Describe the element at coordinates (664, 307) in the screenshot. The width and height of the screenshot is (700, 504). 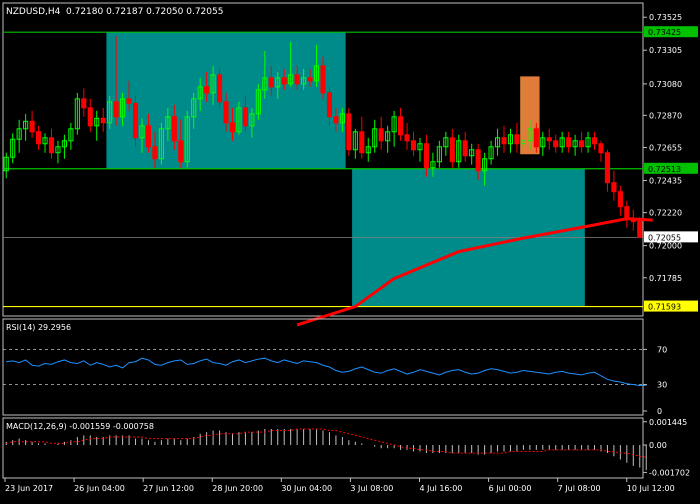
I see `price-label-text: 0.71593` at that location.